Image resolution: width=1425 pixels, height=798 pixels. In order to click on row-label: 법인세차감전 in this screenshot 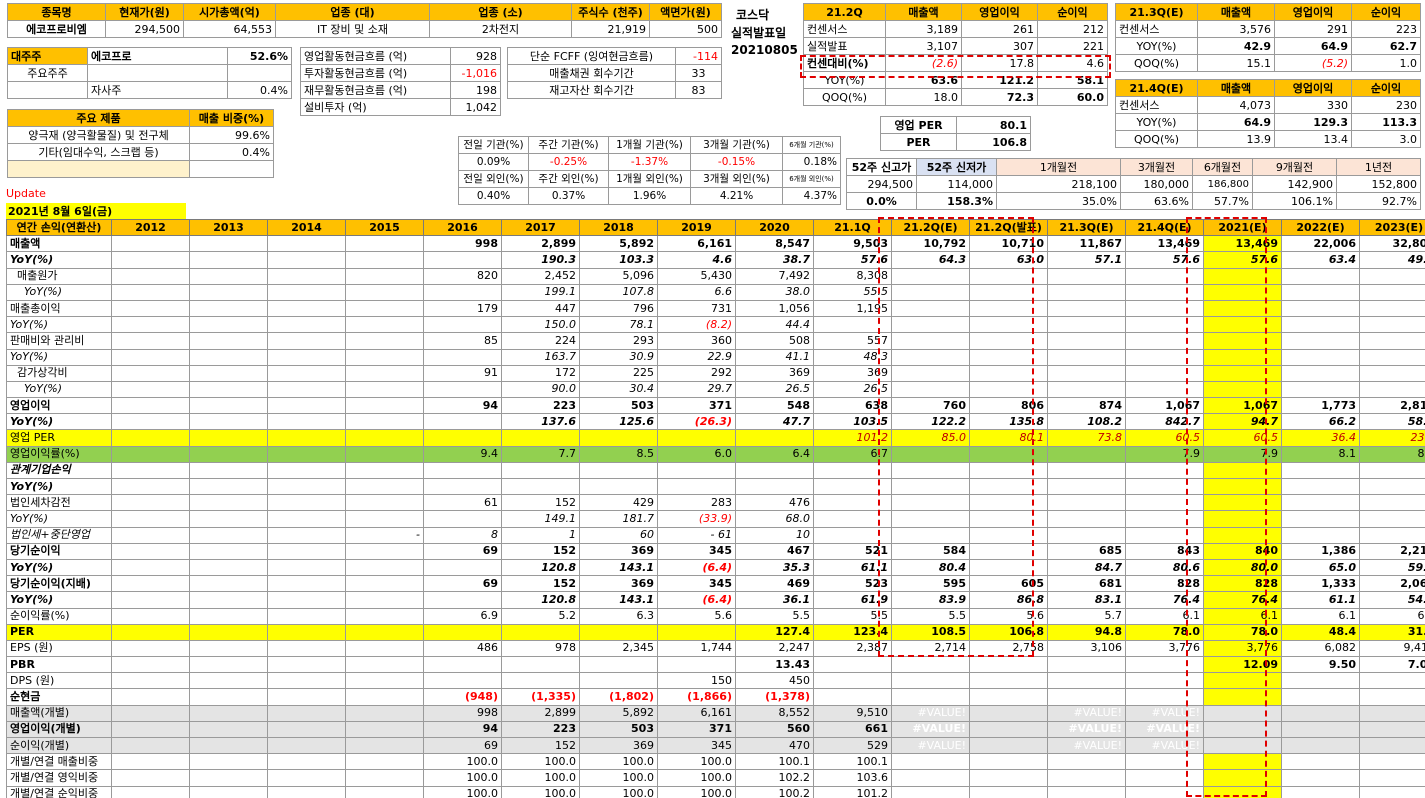, I will do `click(59, 503)`.